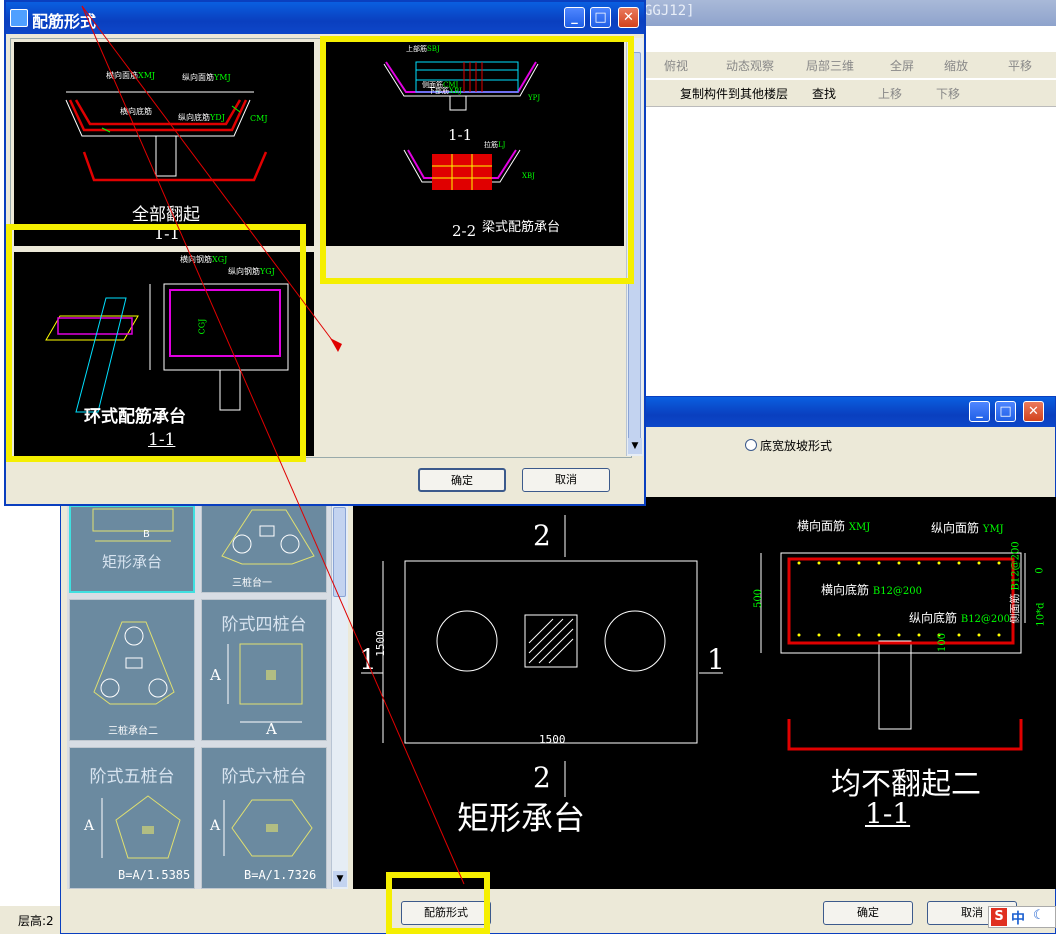  I want to click on highlight-beam-option, so click(477, 160).